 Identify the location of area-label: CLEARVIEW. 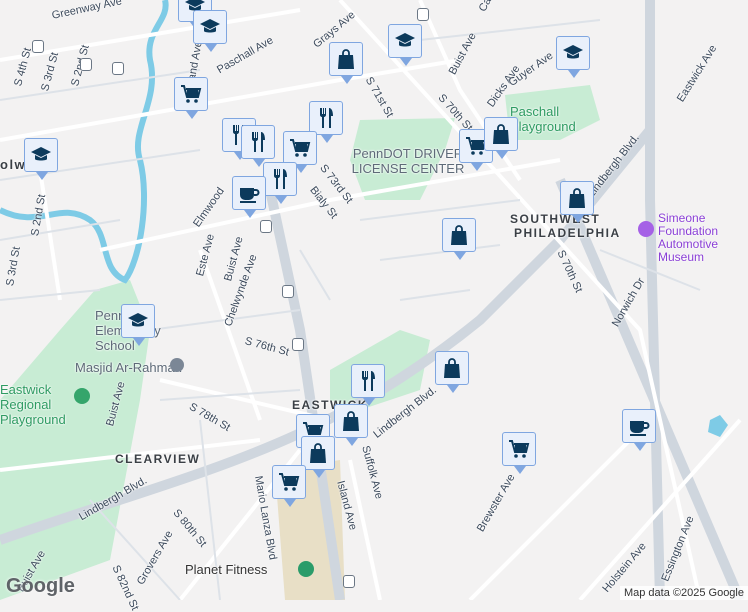
(158, 459).